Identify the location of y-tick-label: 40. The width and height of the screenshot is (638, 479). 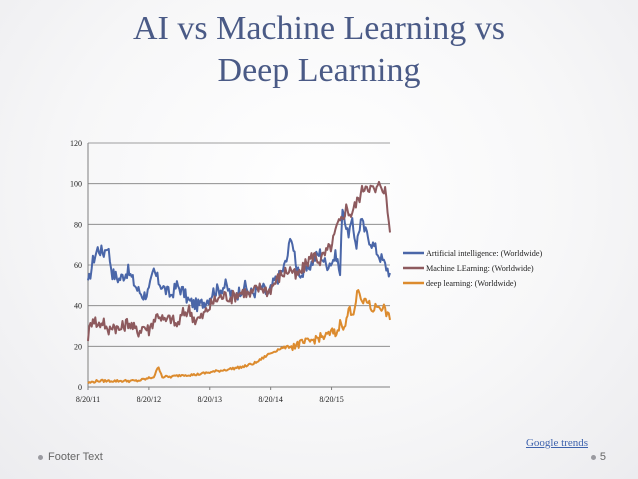
(78, 306).